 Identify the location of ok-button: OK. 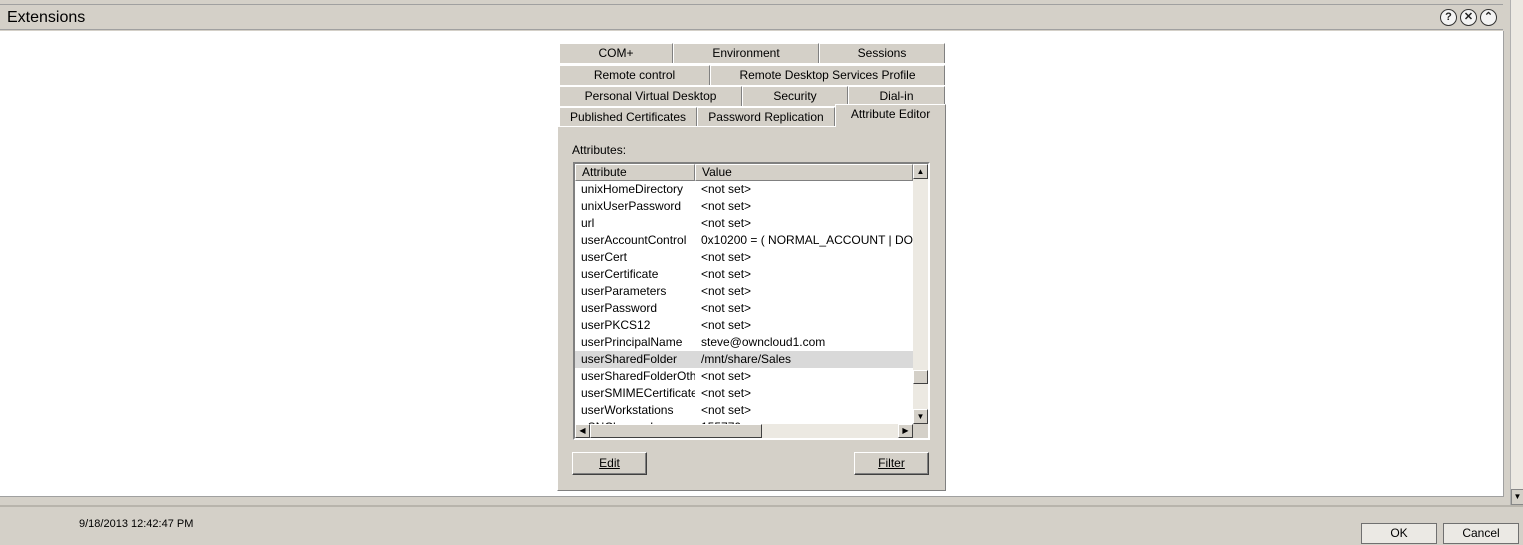
(1399, 533).